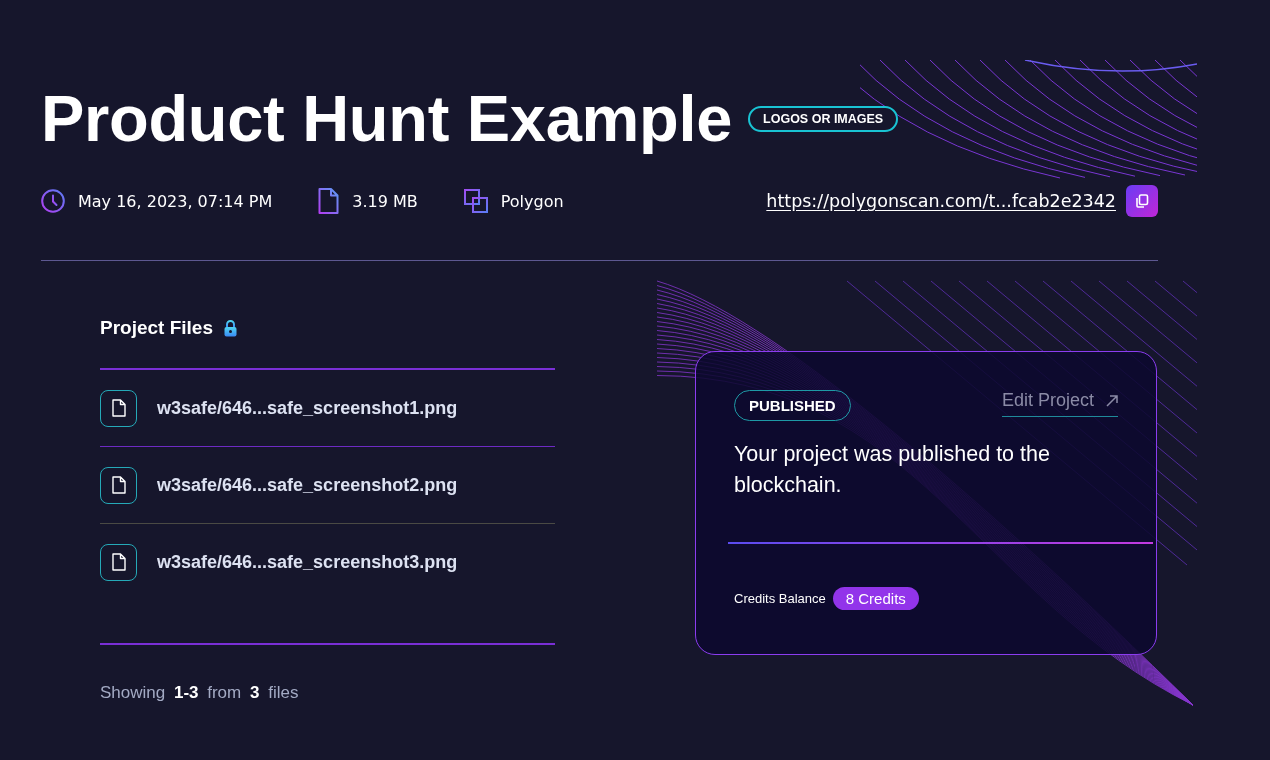 This screenshot has height=760, width=1270. I want to click on document-icon, so click(329, 201).